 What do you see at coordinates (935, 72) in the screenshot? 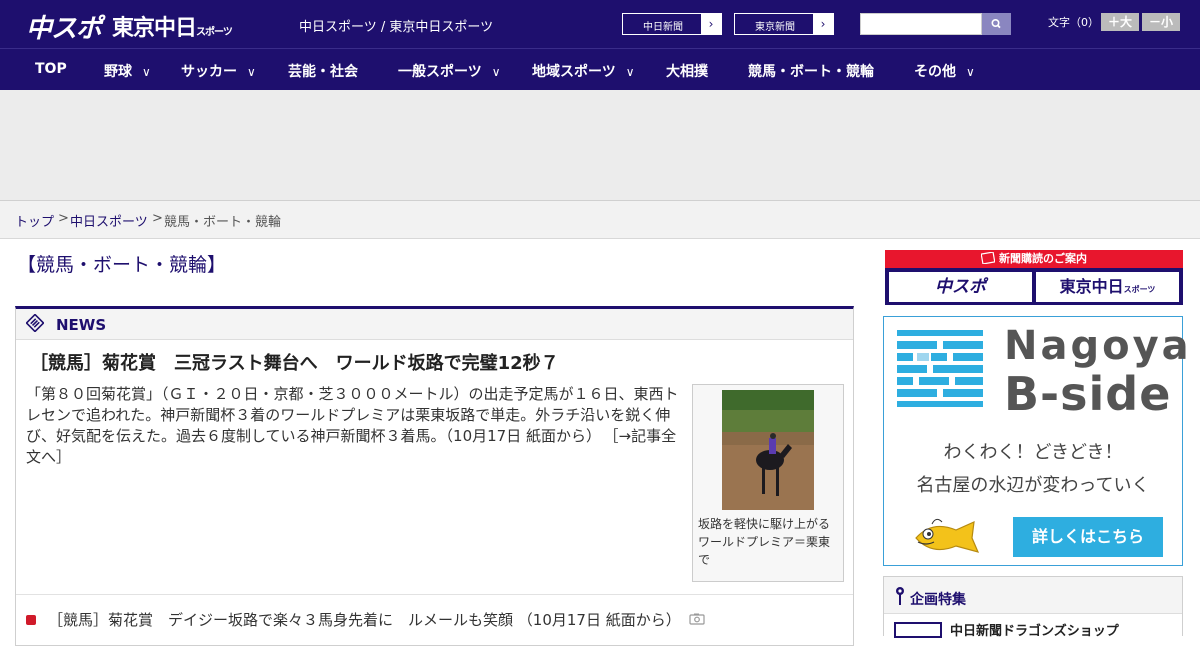
I see `nav-label: その他` at bounding box center [935, 72].